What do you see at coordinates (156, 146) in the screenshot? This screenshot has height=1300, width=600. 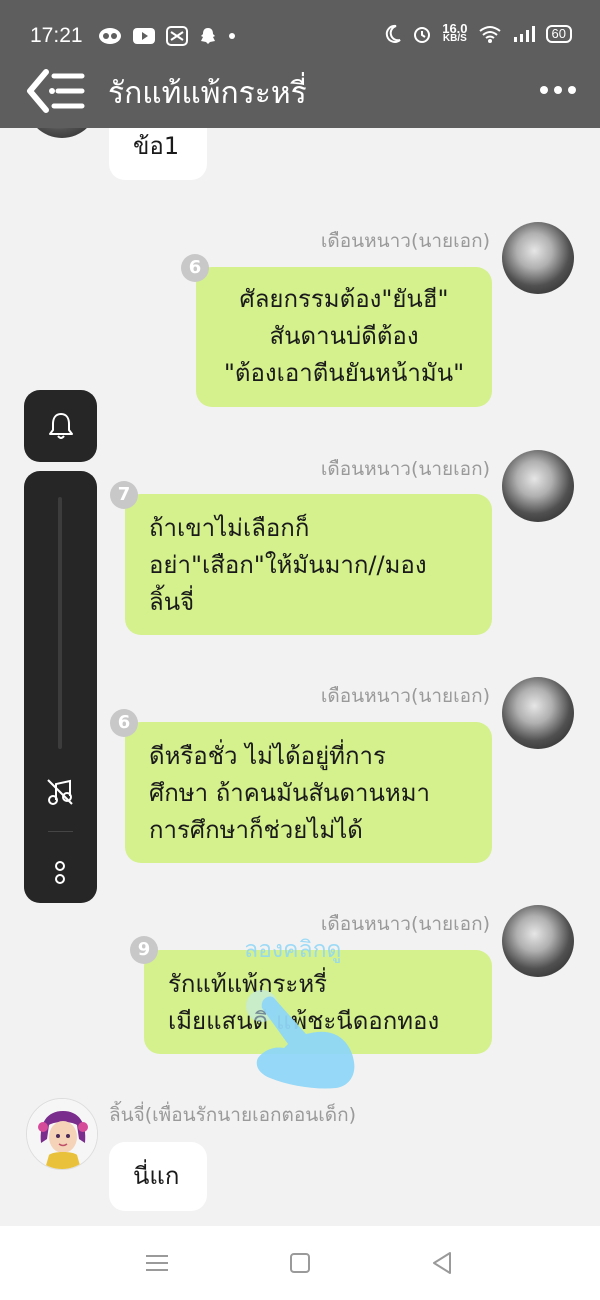 I see `message-text: ข้อ1` at bounding box center [156, 146].